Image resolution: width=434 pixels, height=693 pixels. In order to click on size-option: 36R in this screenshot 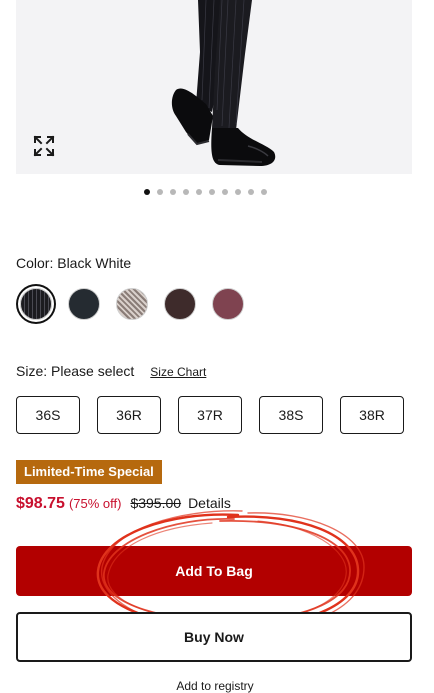, I will do `click(129, 415)`.